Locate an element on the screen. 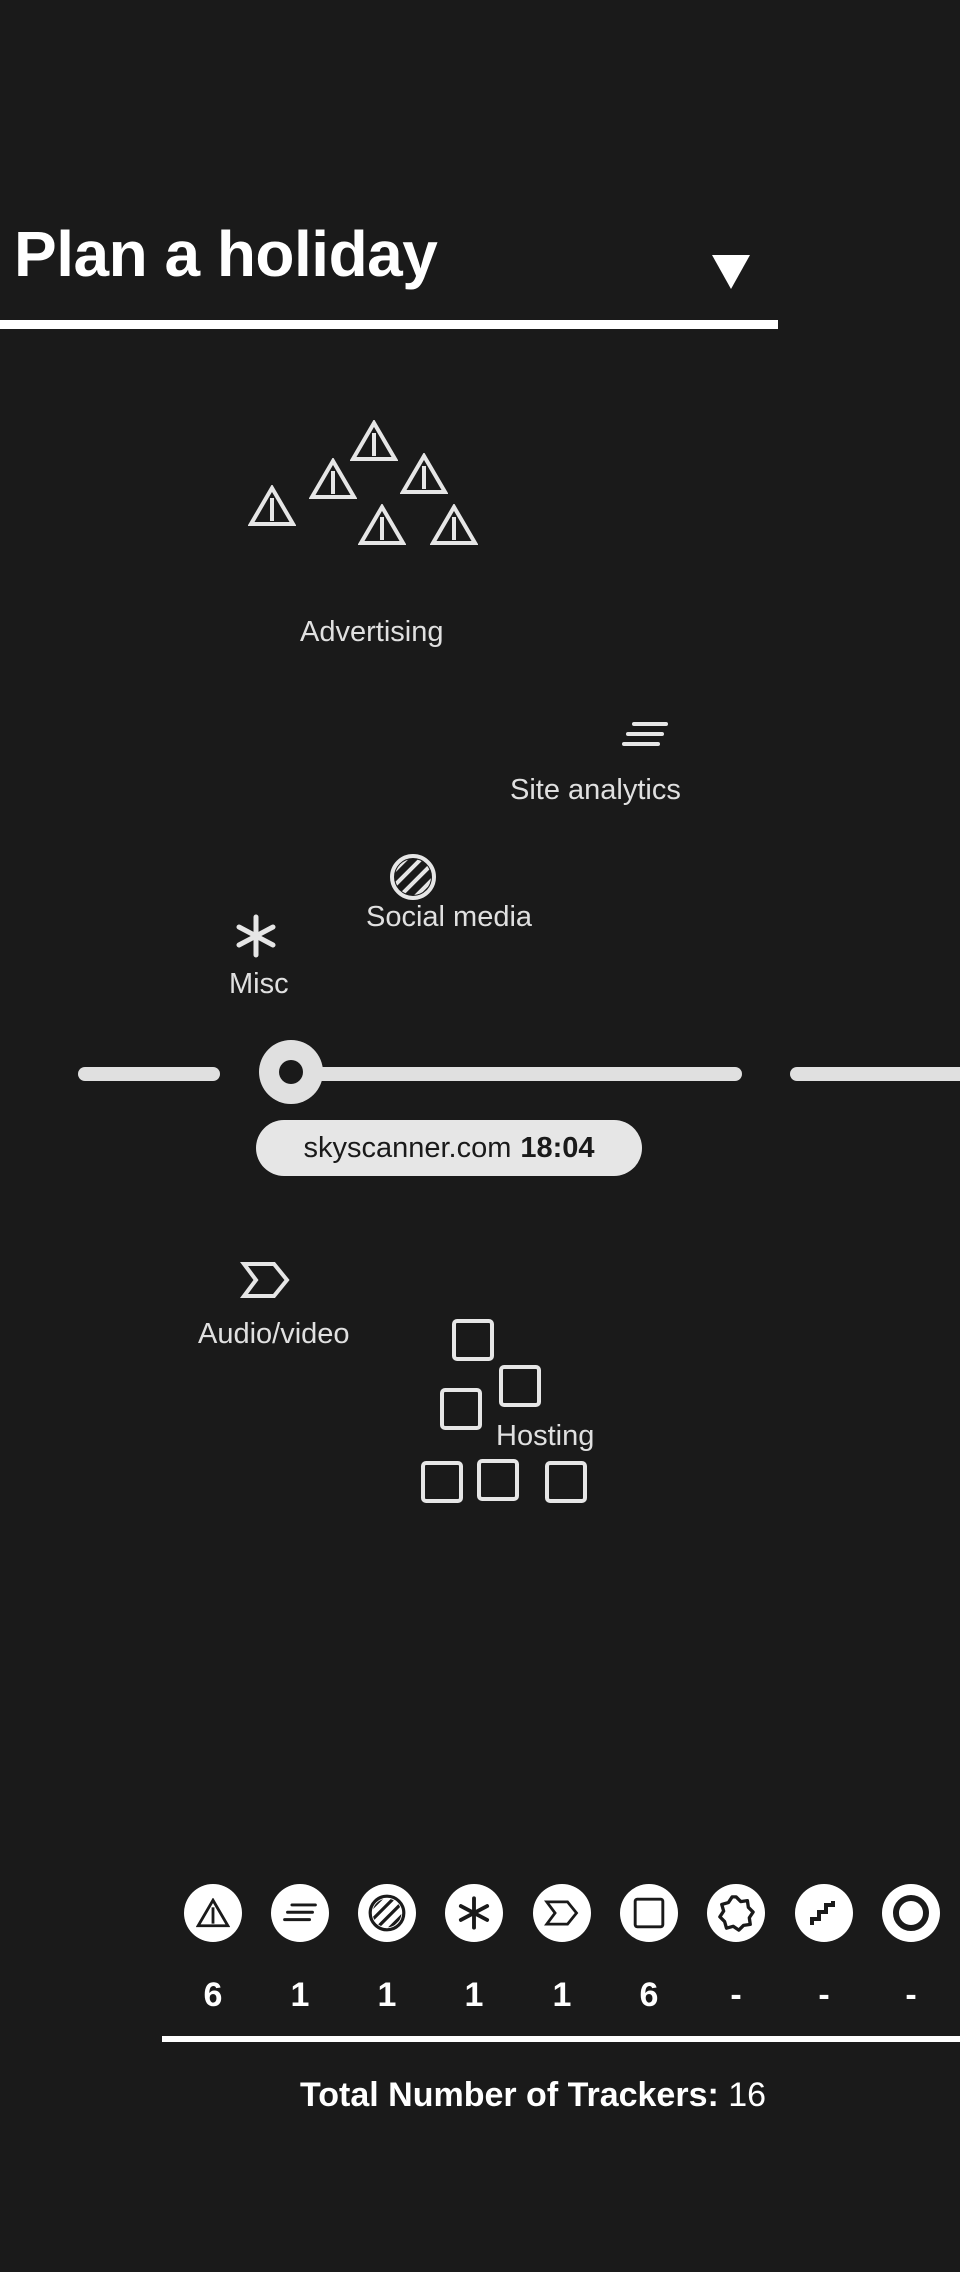 This screenshot has width=960, height=2272. category-label-social-media: Social media is located at coordinates (449, 917).